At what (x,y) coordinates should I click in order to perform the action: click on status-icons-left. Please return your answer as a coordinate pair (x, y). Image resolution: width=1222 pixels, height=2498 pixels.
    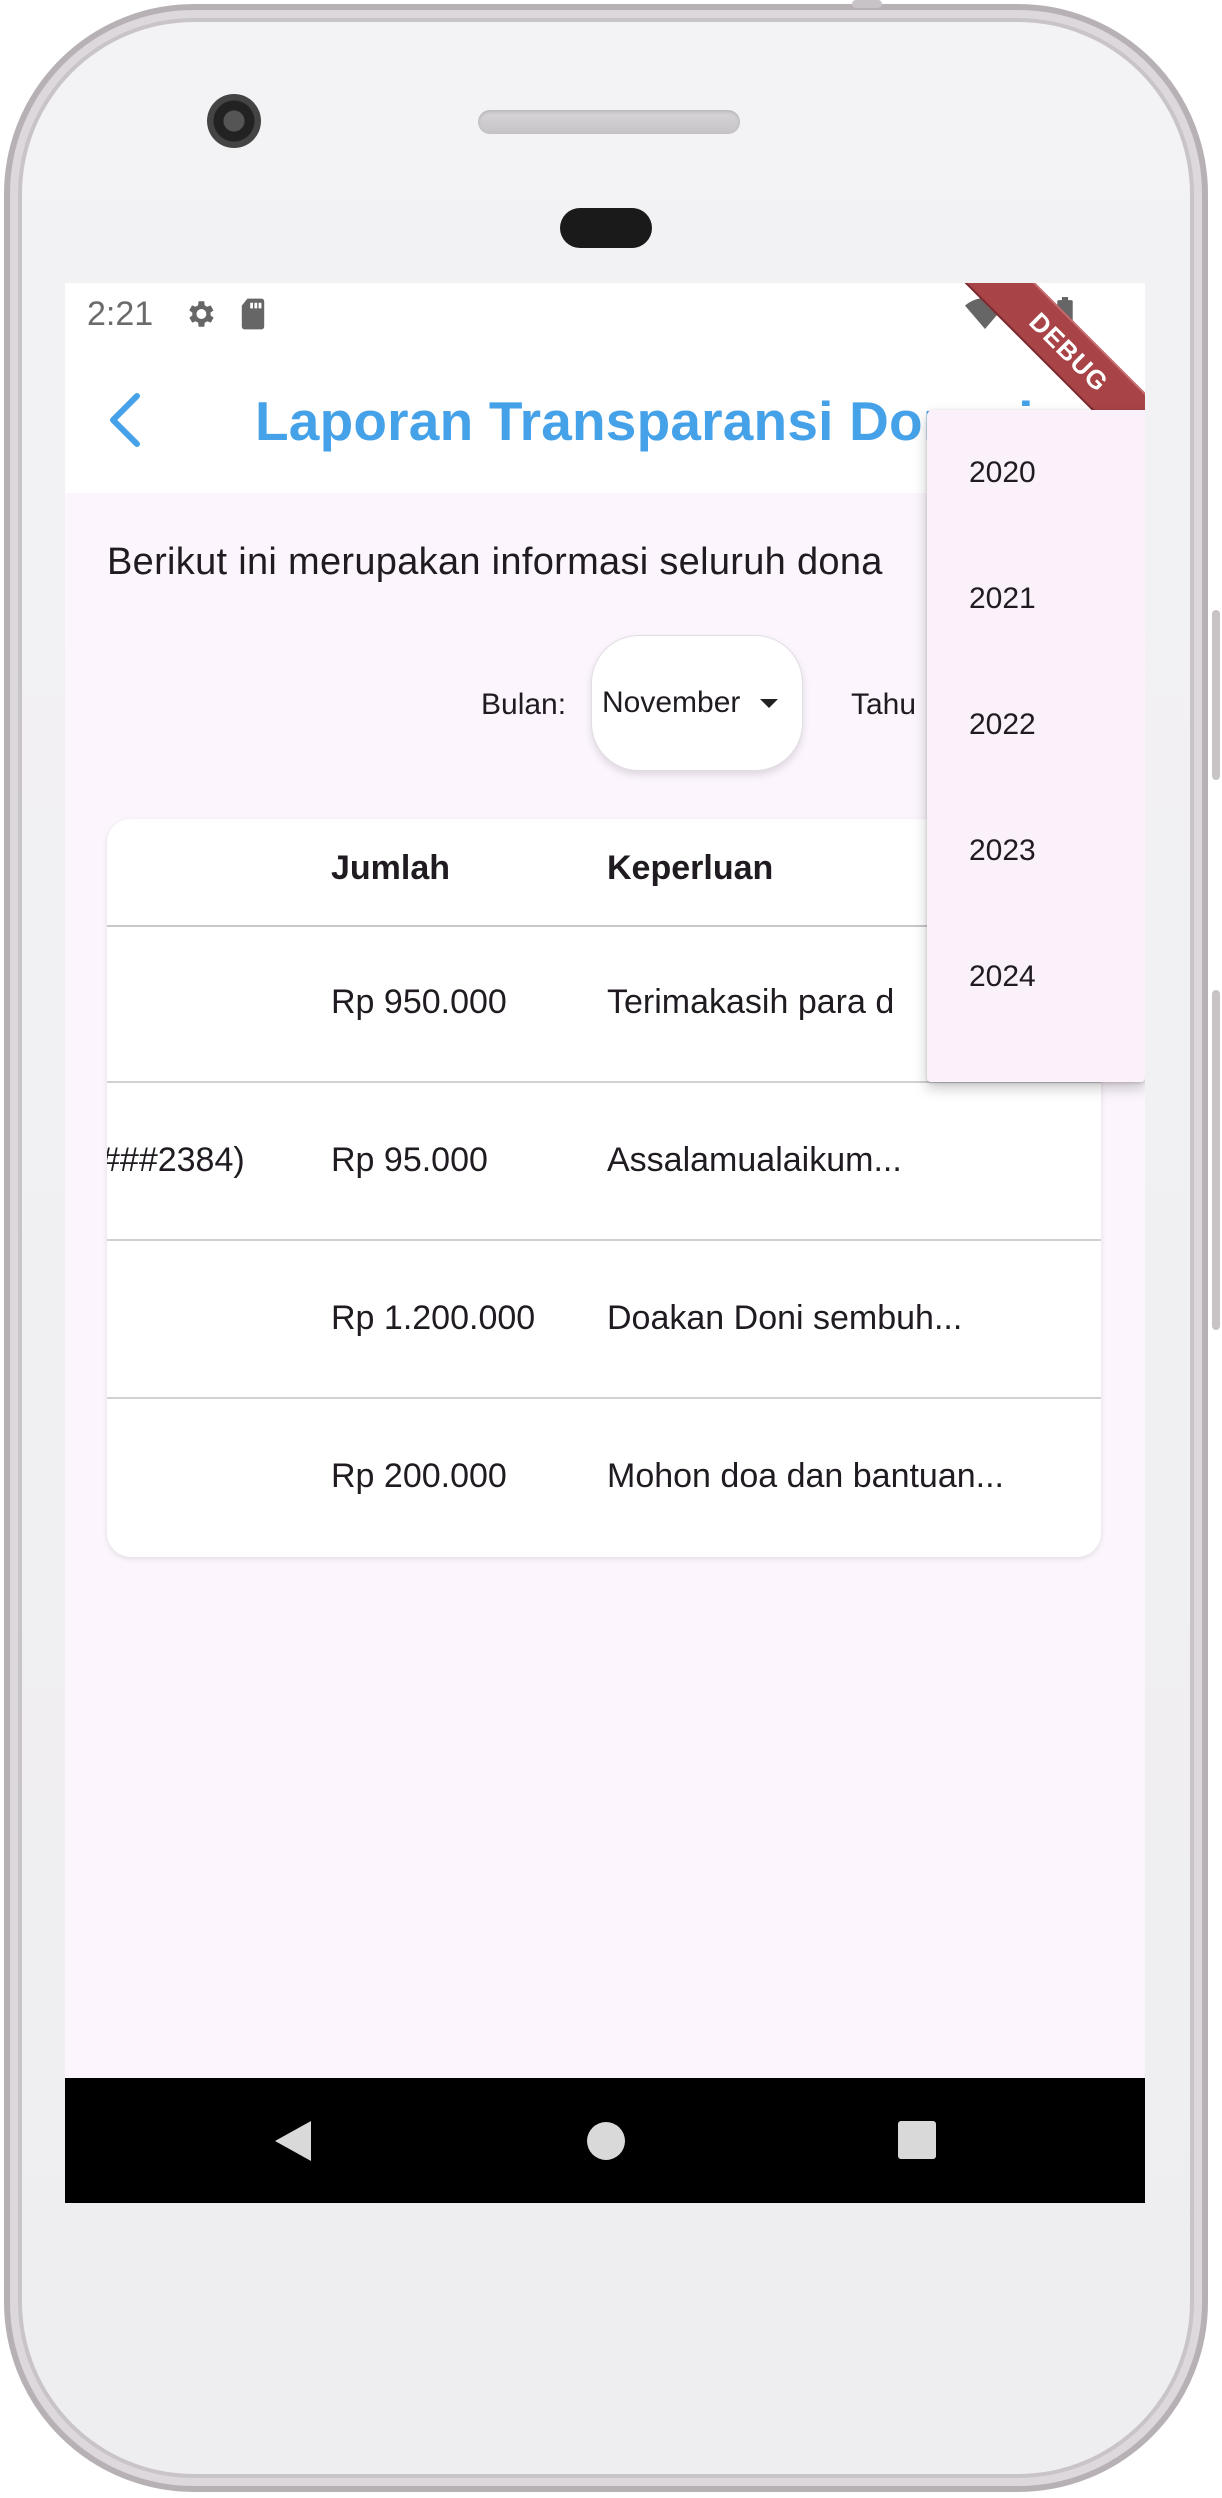
    Looking at the image, I should click on (225, 316).